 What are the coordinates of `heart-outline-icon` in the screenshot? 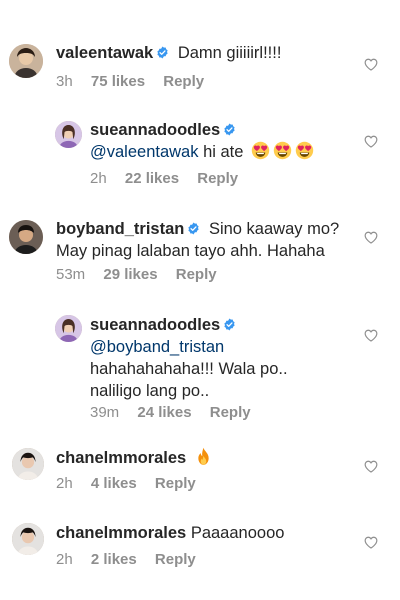 It's located at (371, 542).